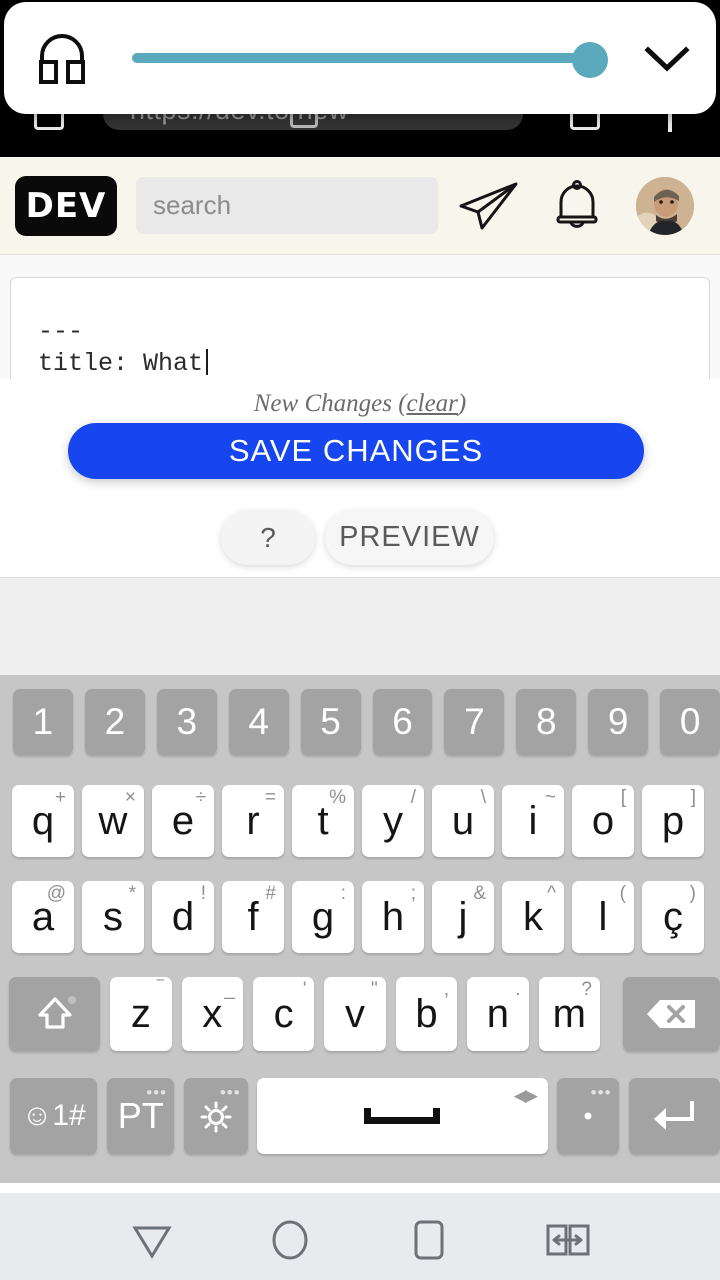 The image size is (720, 1280). What do you see at coordinates (402, 1116) in the screenshot?
I see `space-key: ◀▶` at bounding box center [402, 1116].